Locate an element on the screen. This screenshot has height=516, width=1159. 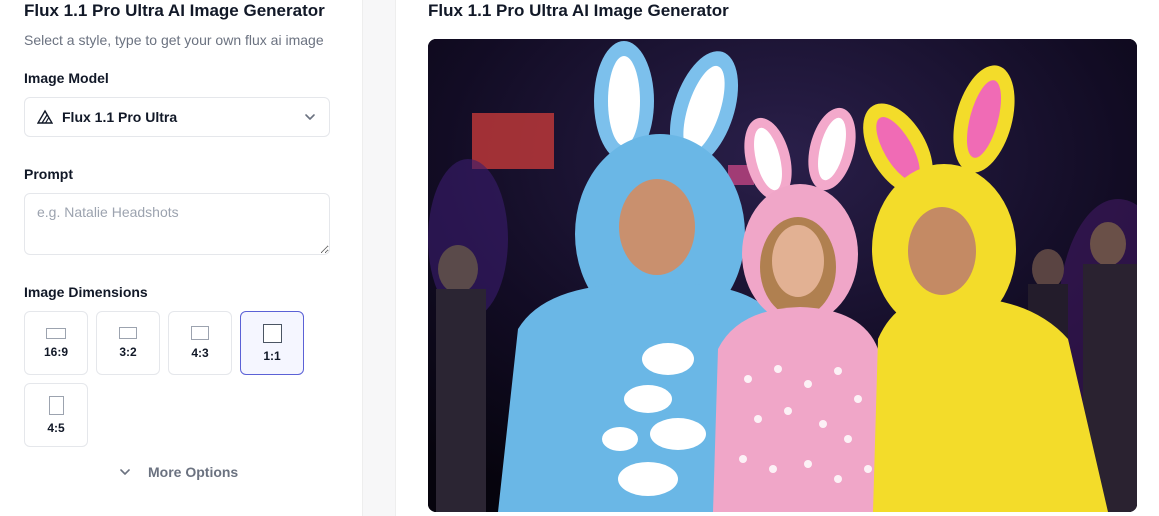
image-model-select: Flux 1.1 Pro Ultra is located at coordinates (177, 117).